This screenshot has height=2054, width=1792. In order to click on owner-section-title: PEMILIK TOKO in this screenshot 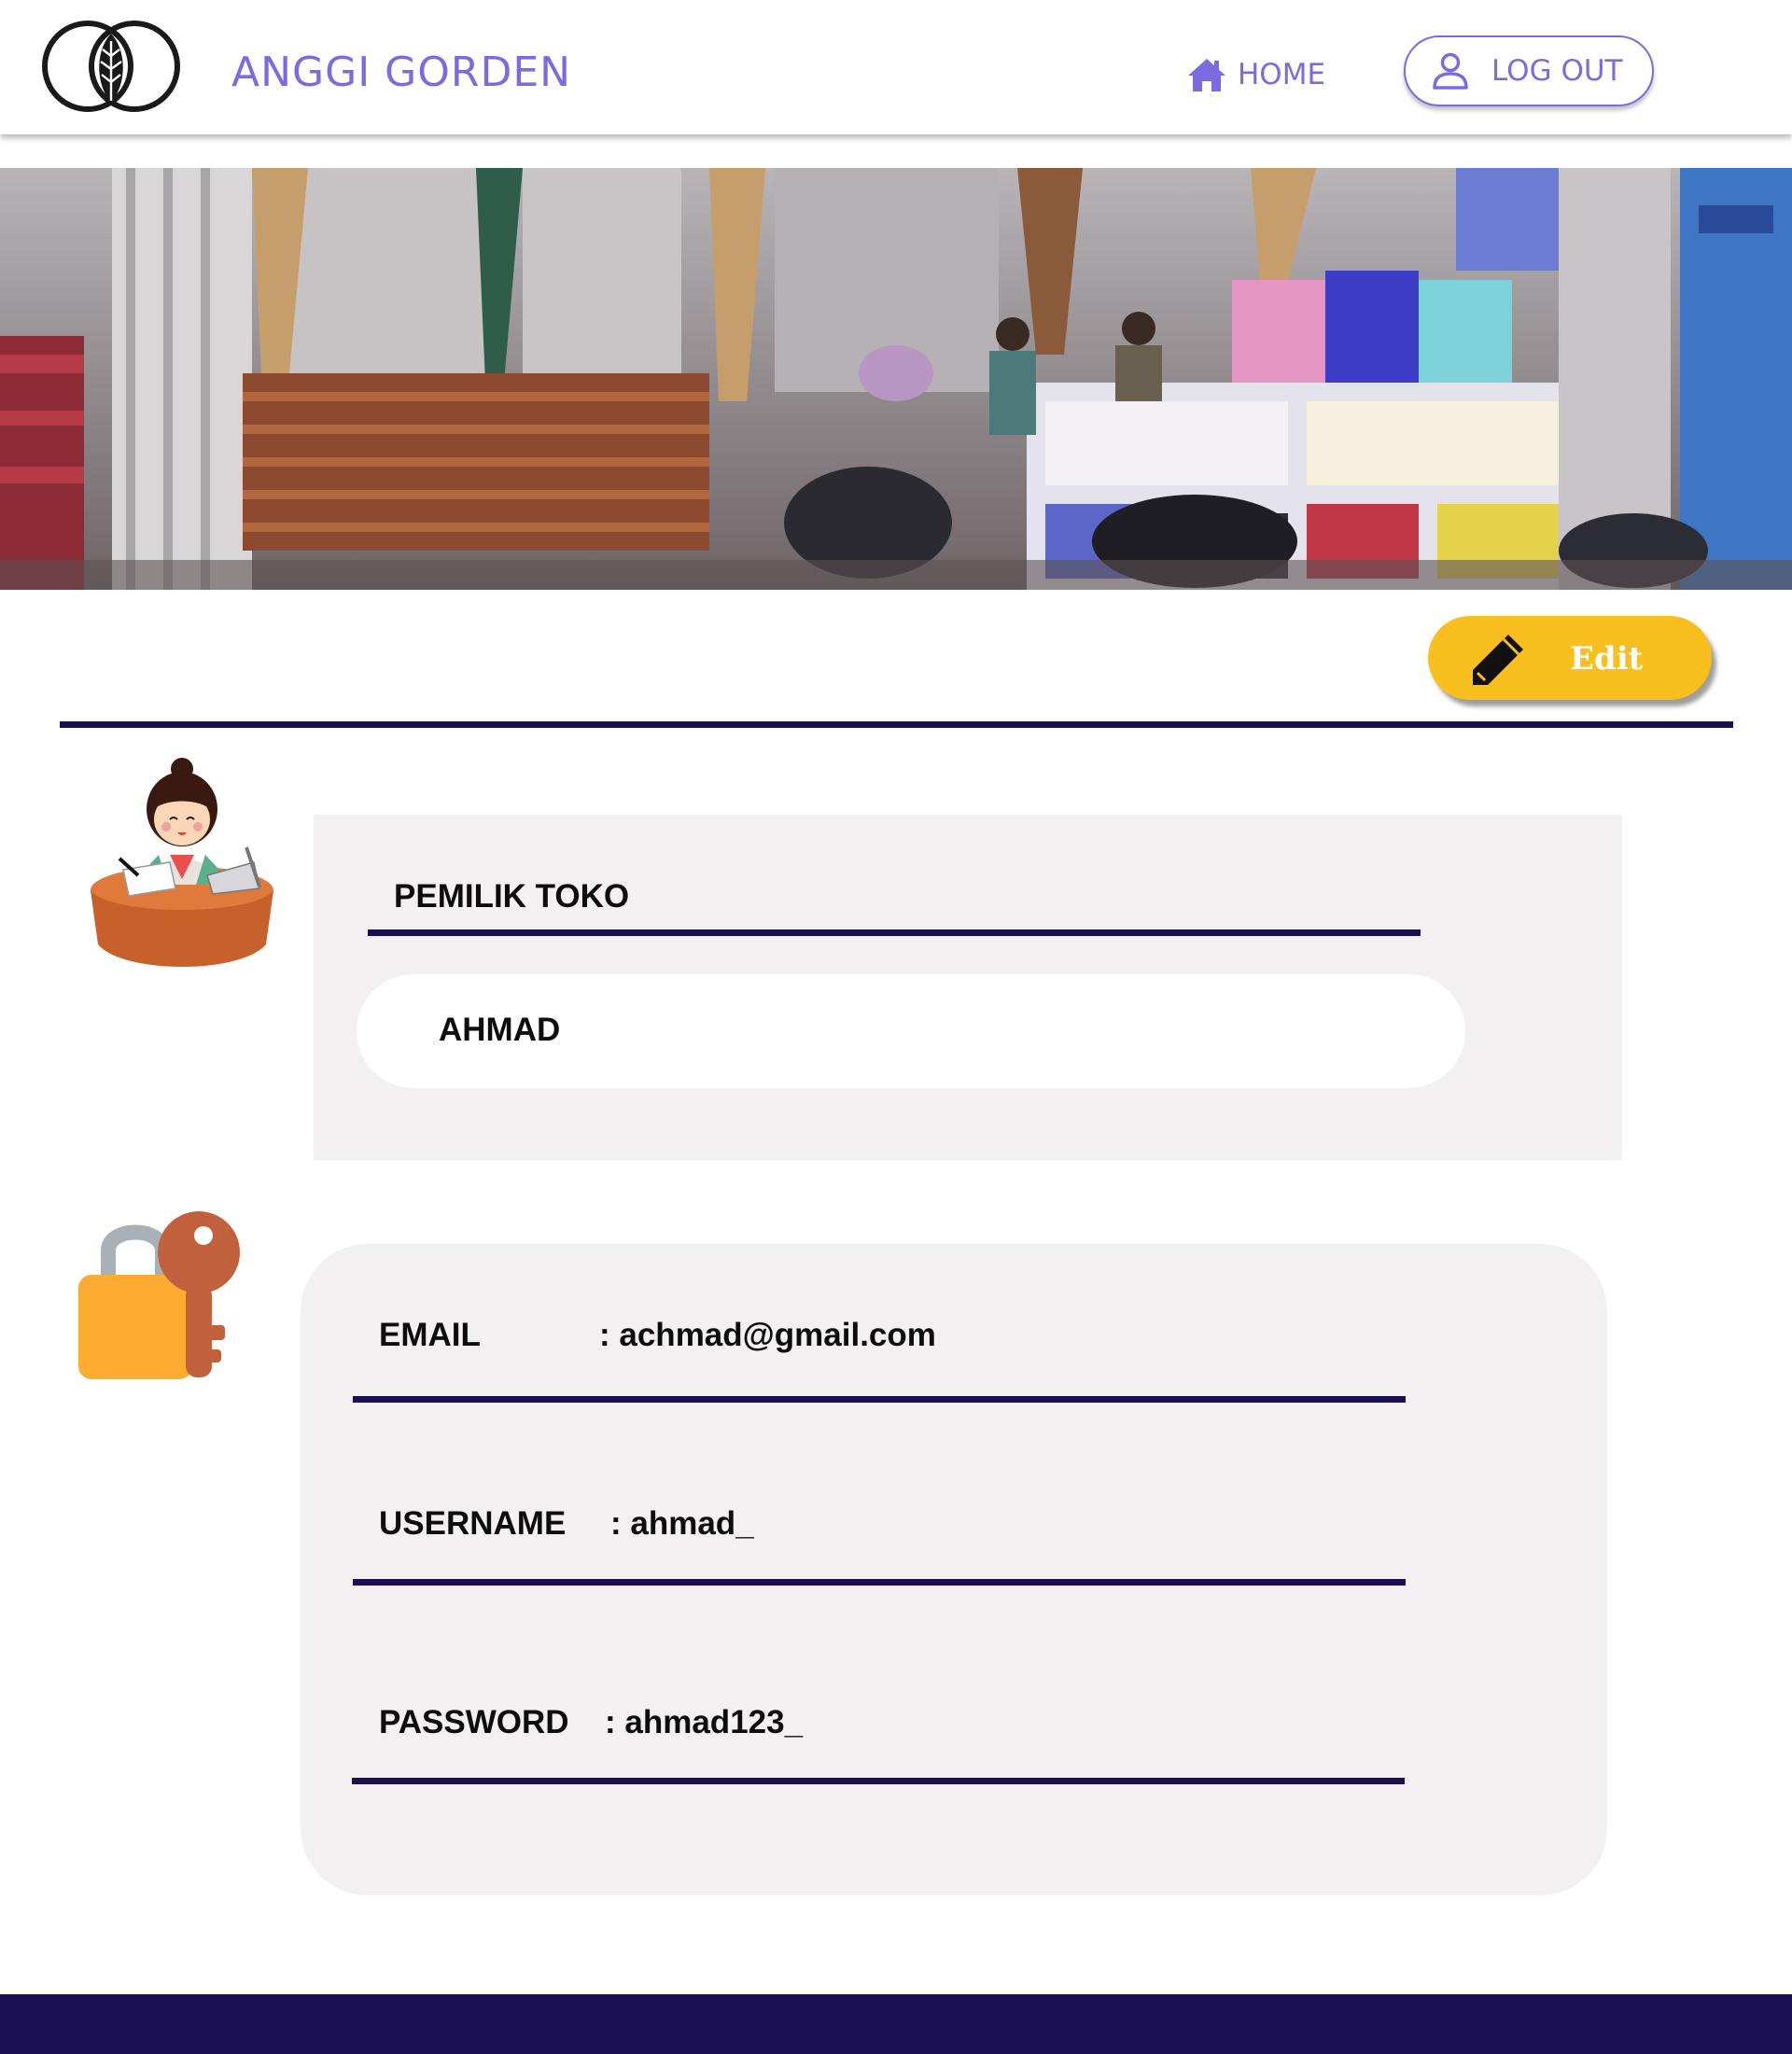, I will do `click(512, 896)`.